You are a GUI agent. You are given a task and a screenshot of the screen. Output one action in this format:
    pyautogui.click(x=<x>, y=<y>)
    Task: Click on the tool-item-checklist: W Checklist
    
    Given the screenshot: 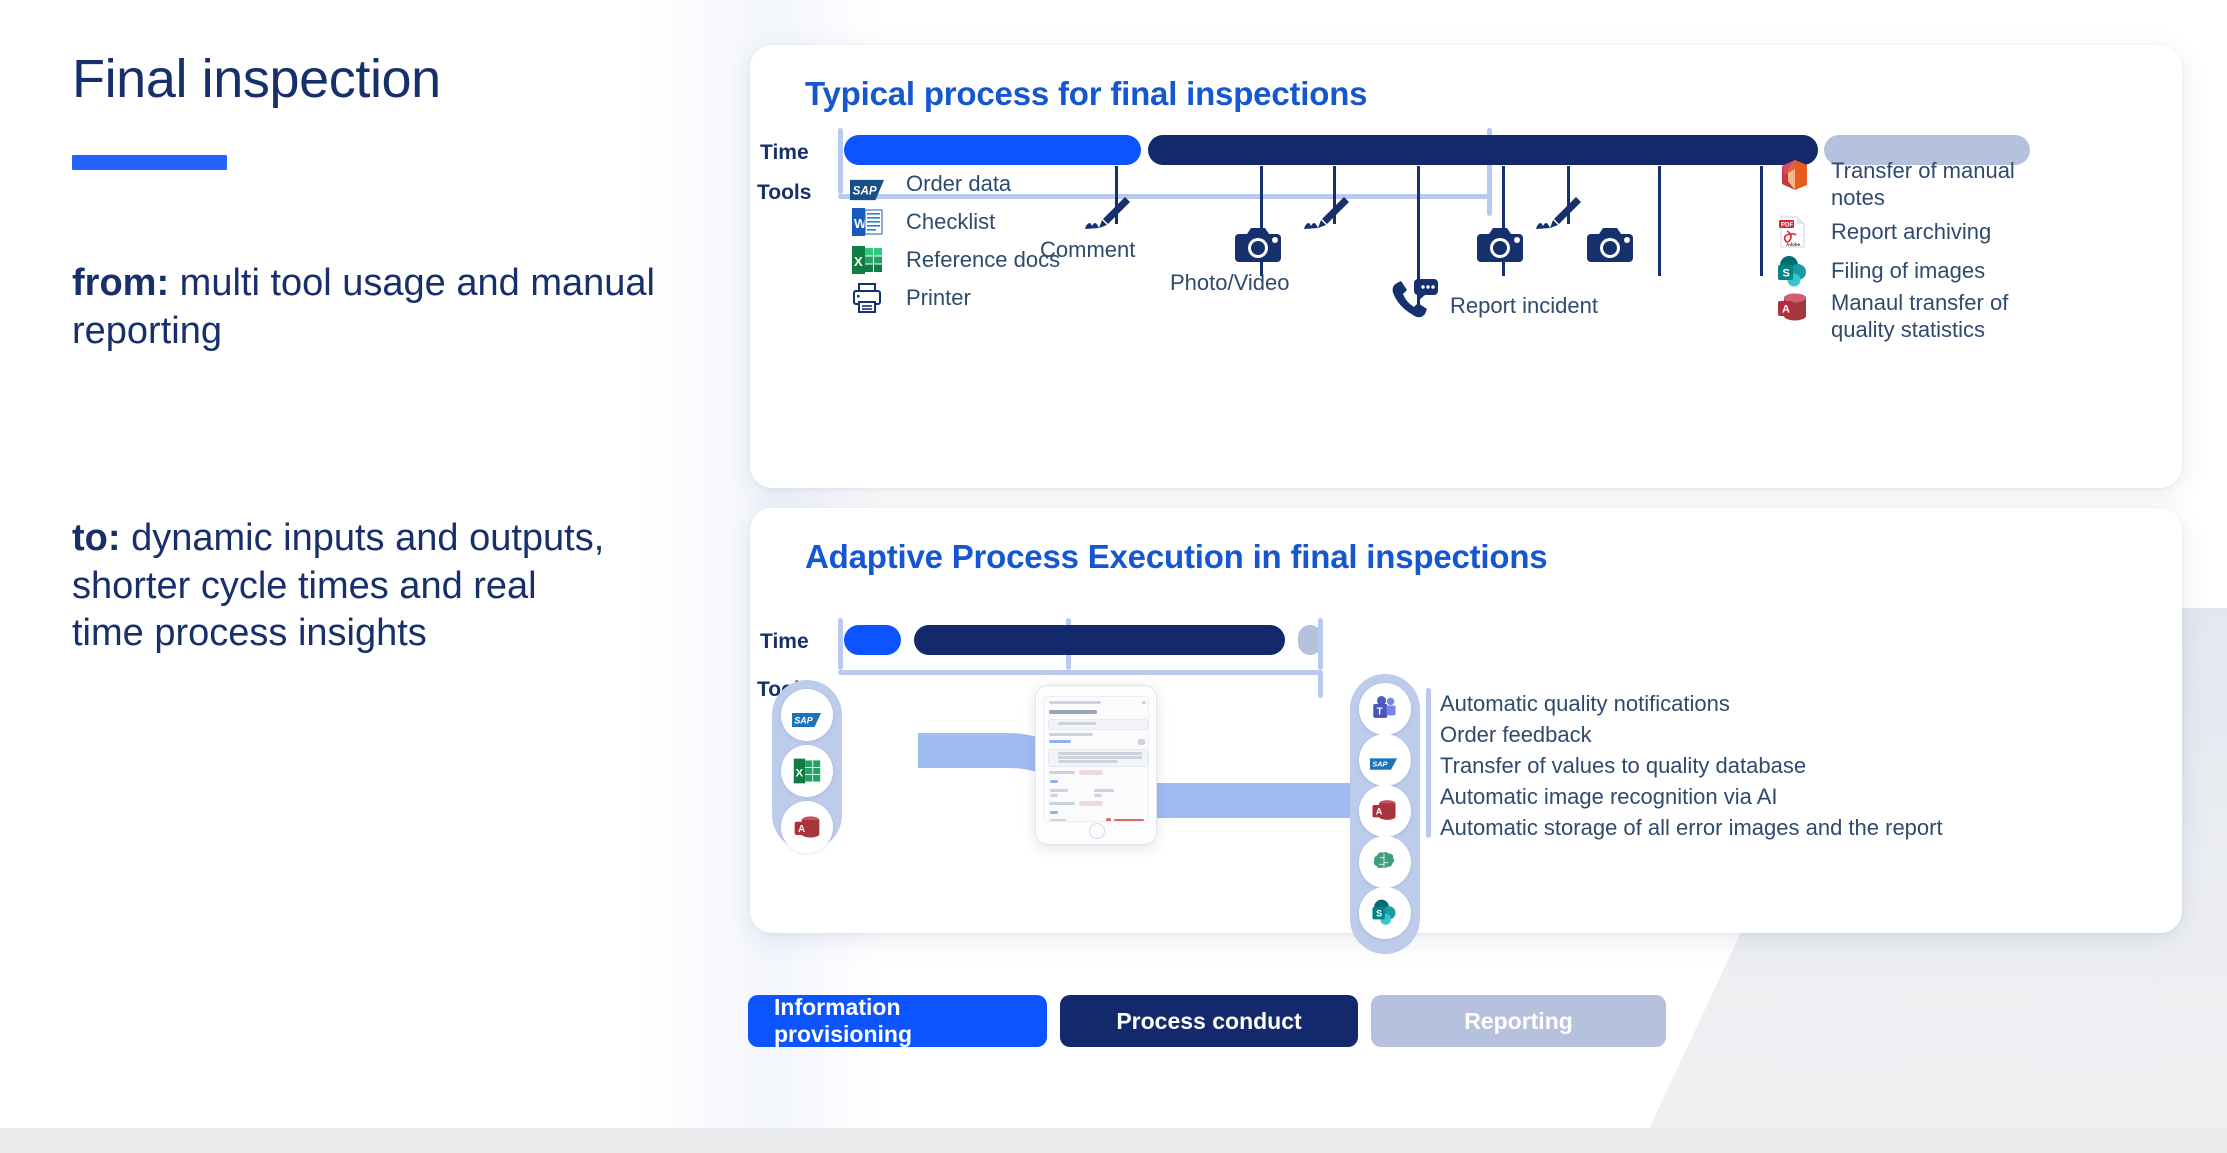 What is the action you would take?
    pyautogui.click(x=922, y=222)
    